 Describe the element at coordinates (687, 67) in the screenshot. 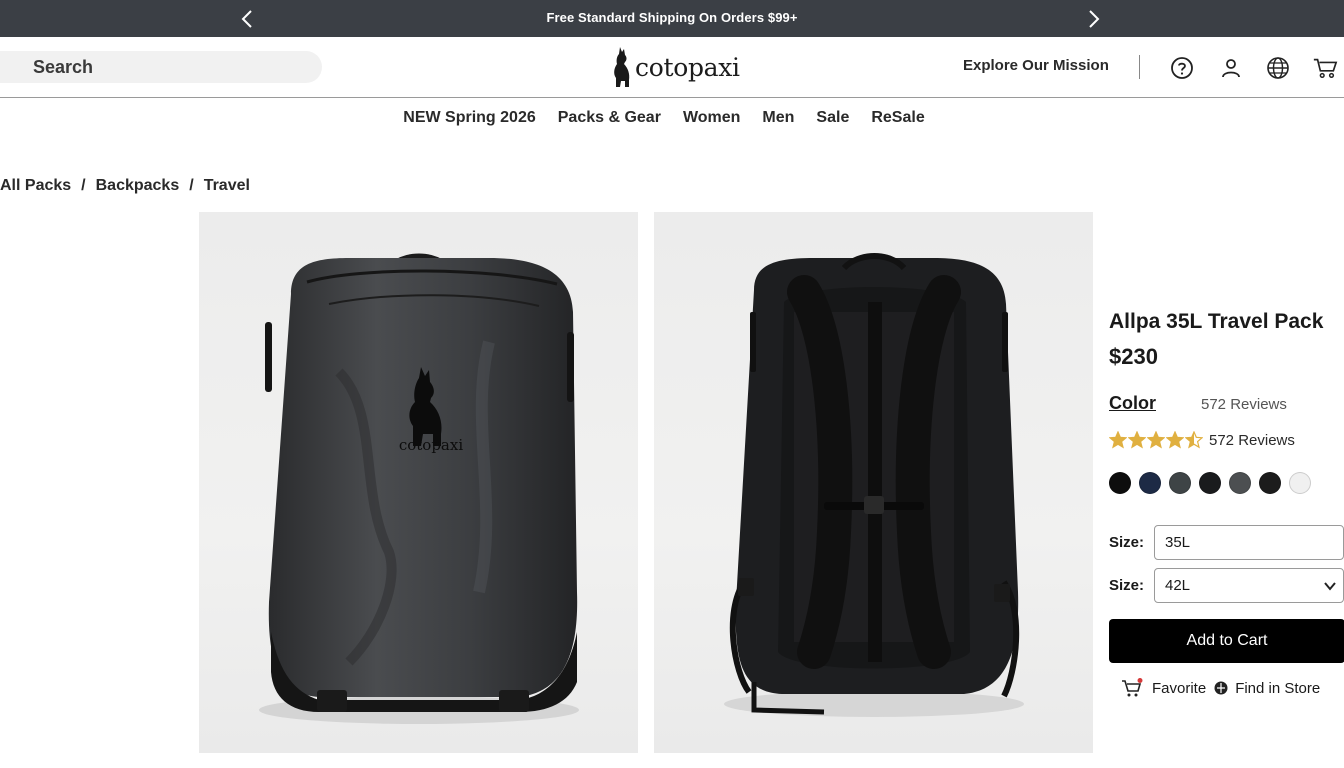

I see `logo-wordmark: cotopaxi` at that location.